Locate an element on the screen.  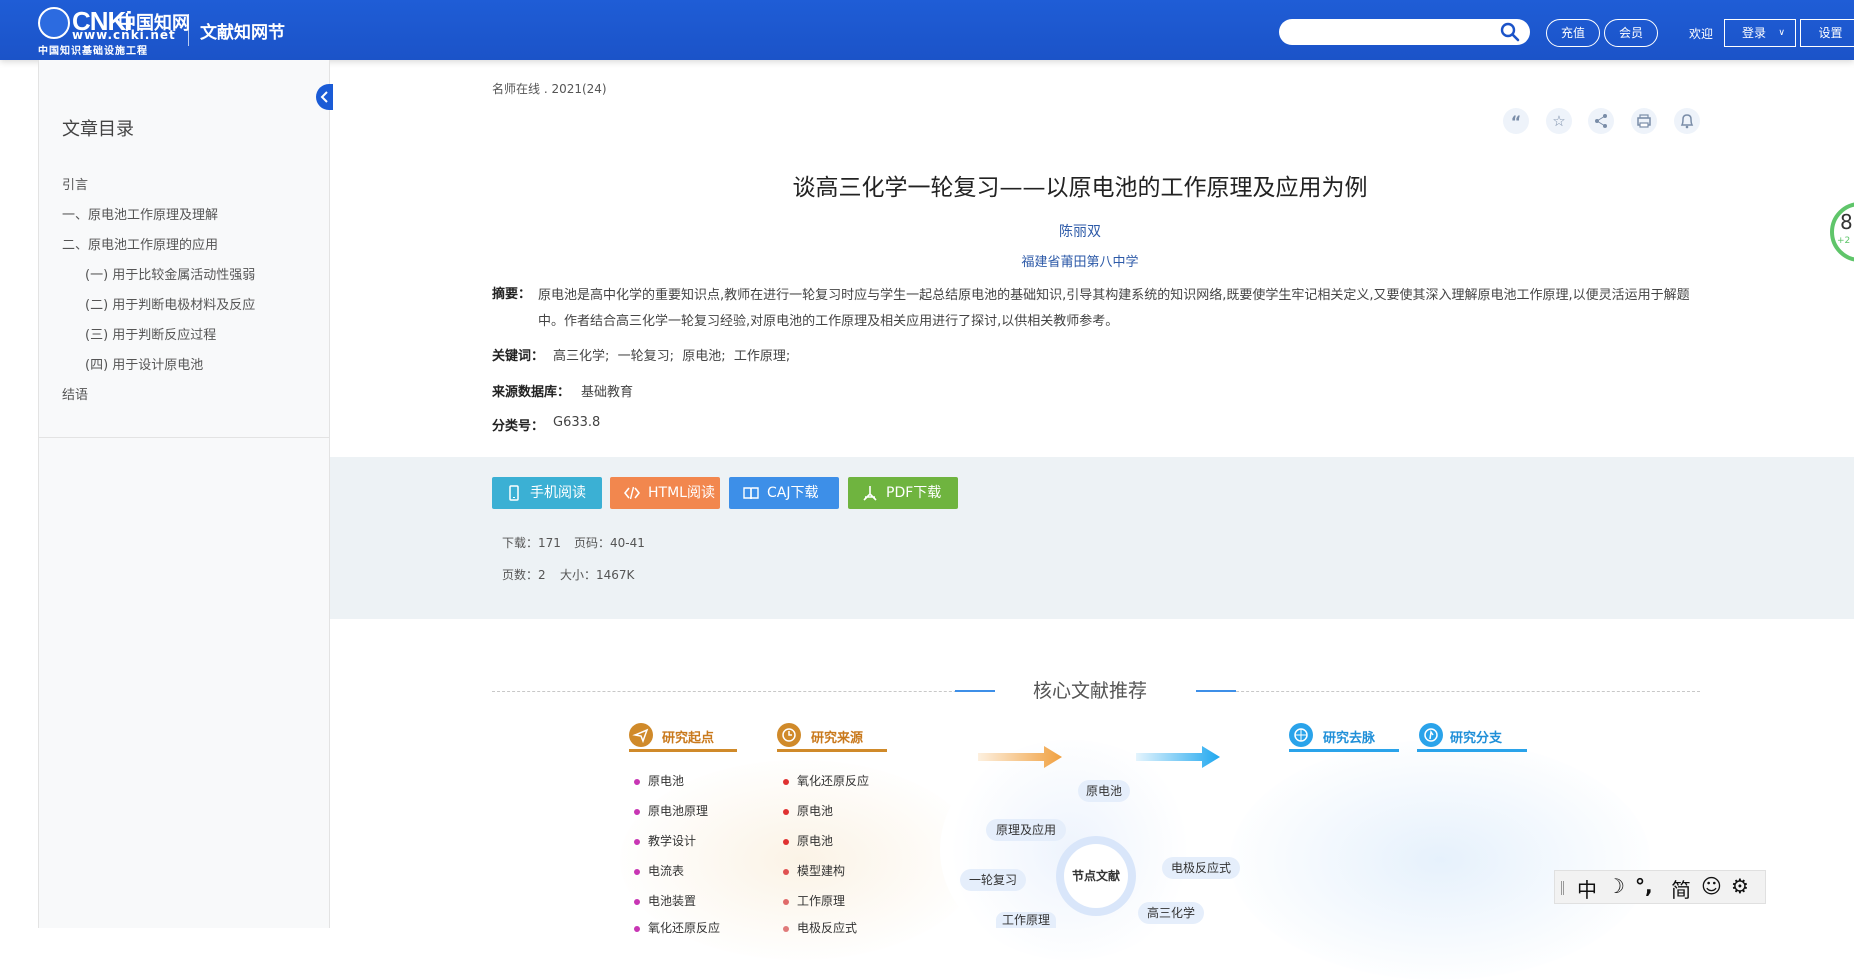
member-button: 会员 is located at coordinates (1631, 33).